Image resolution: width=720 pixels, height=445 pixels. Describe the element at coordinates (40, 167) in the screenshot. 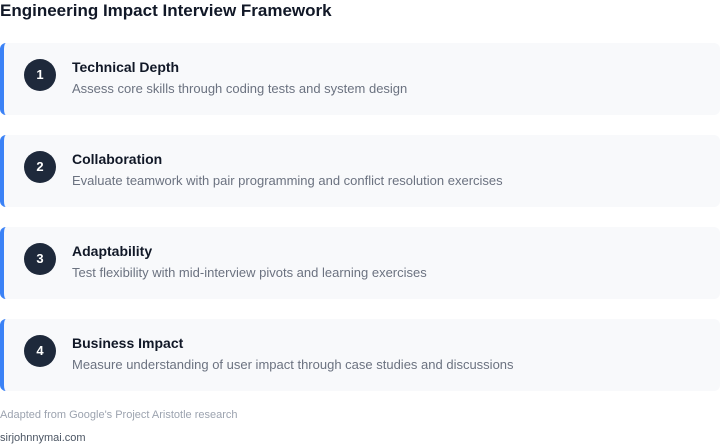

I see `step-number-badge: 2` at that location.